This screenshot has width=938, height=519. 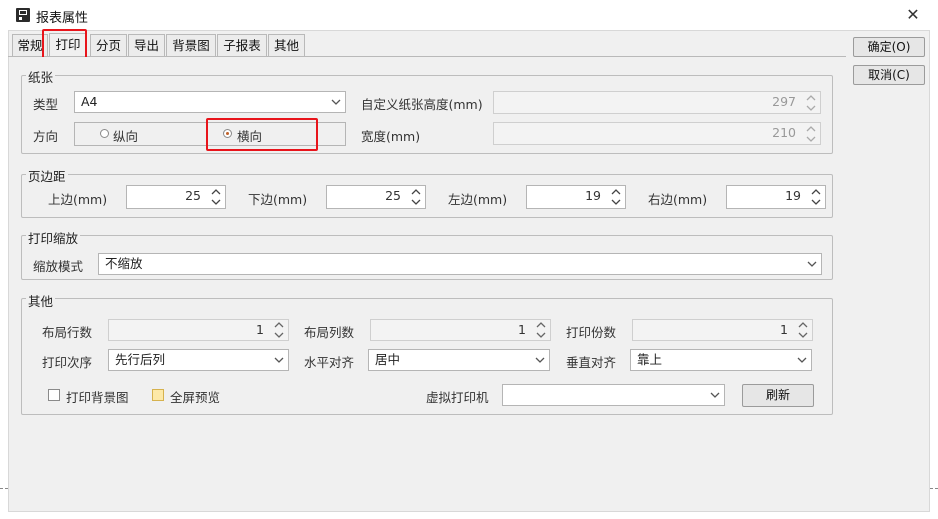 What do you see at coordinates (278, 199) in the screenshot?
I see `margin-bottom-label: 下边(mm)` at bounding box center [278, 199].